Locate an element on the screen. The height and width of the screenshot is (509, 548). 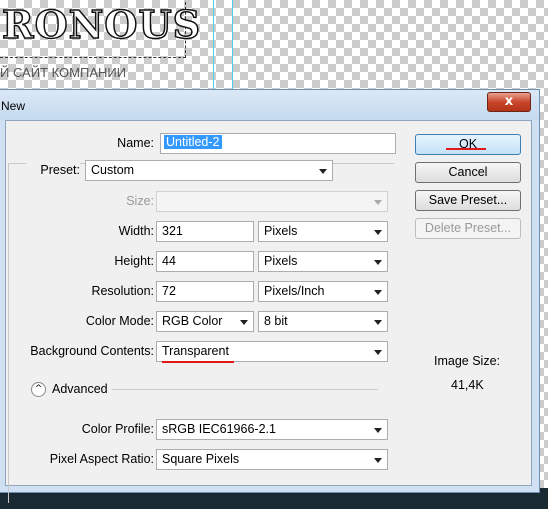
resolution-unit-dropdown: Pixels/Inch is located at coordinates (323, 291).